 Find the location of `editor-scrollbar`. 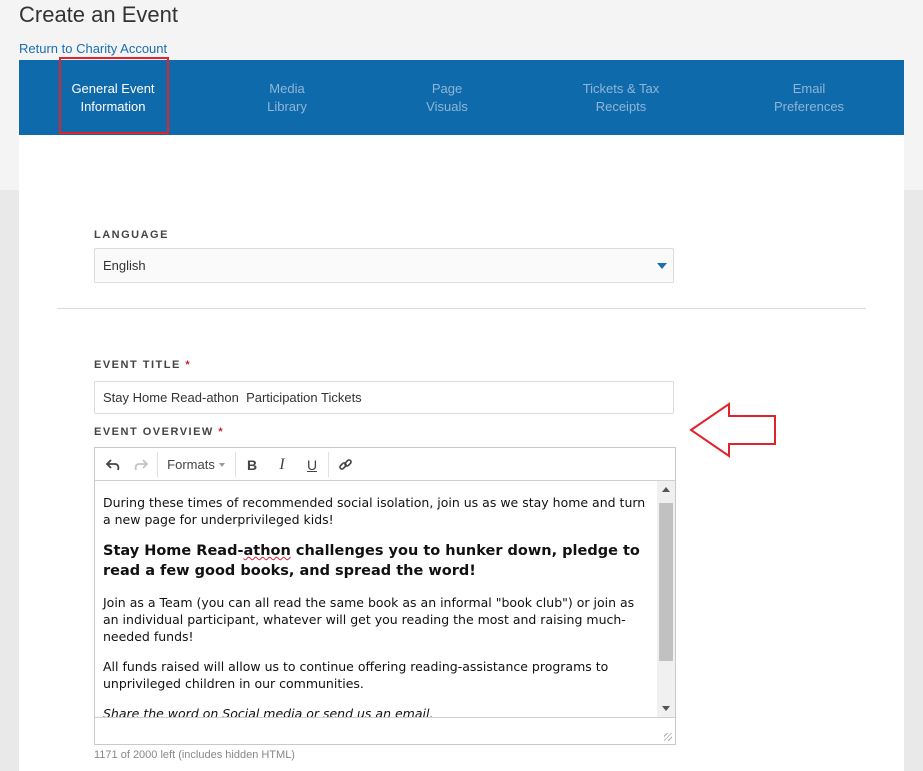

editor-scrollbar is located at coordinates (666, 599).